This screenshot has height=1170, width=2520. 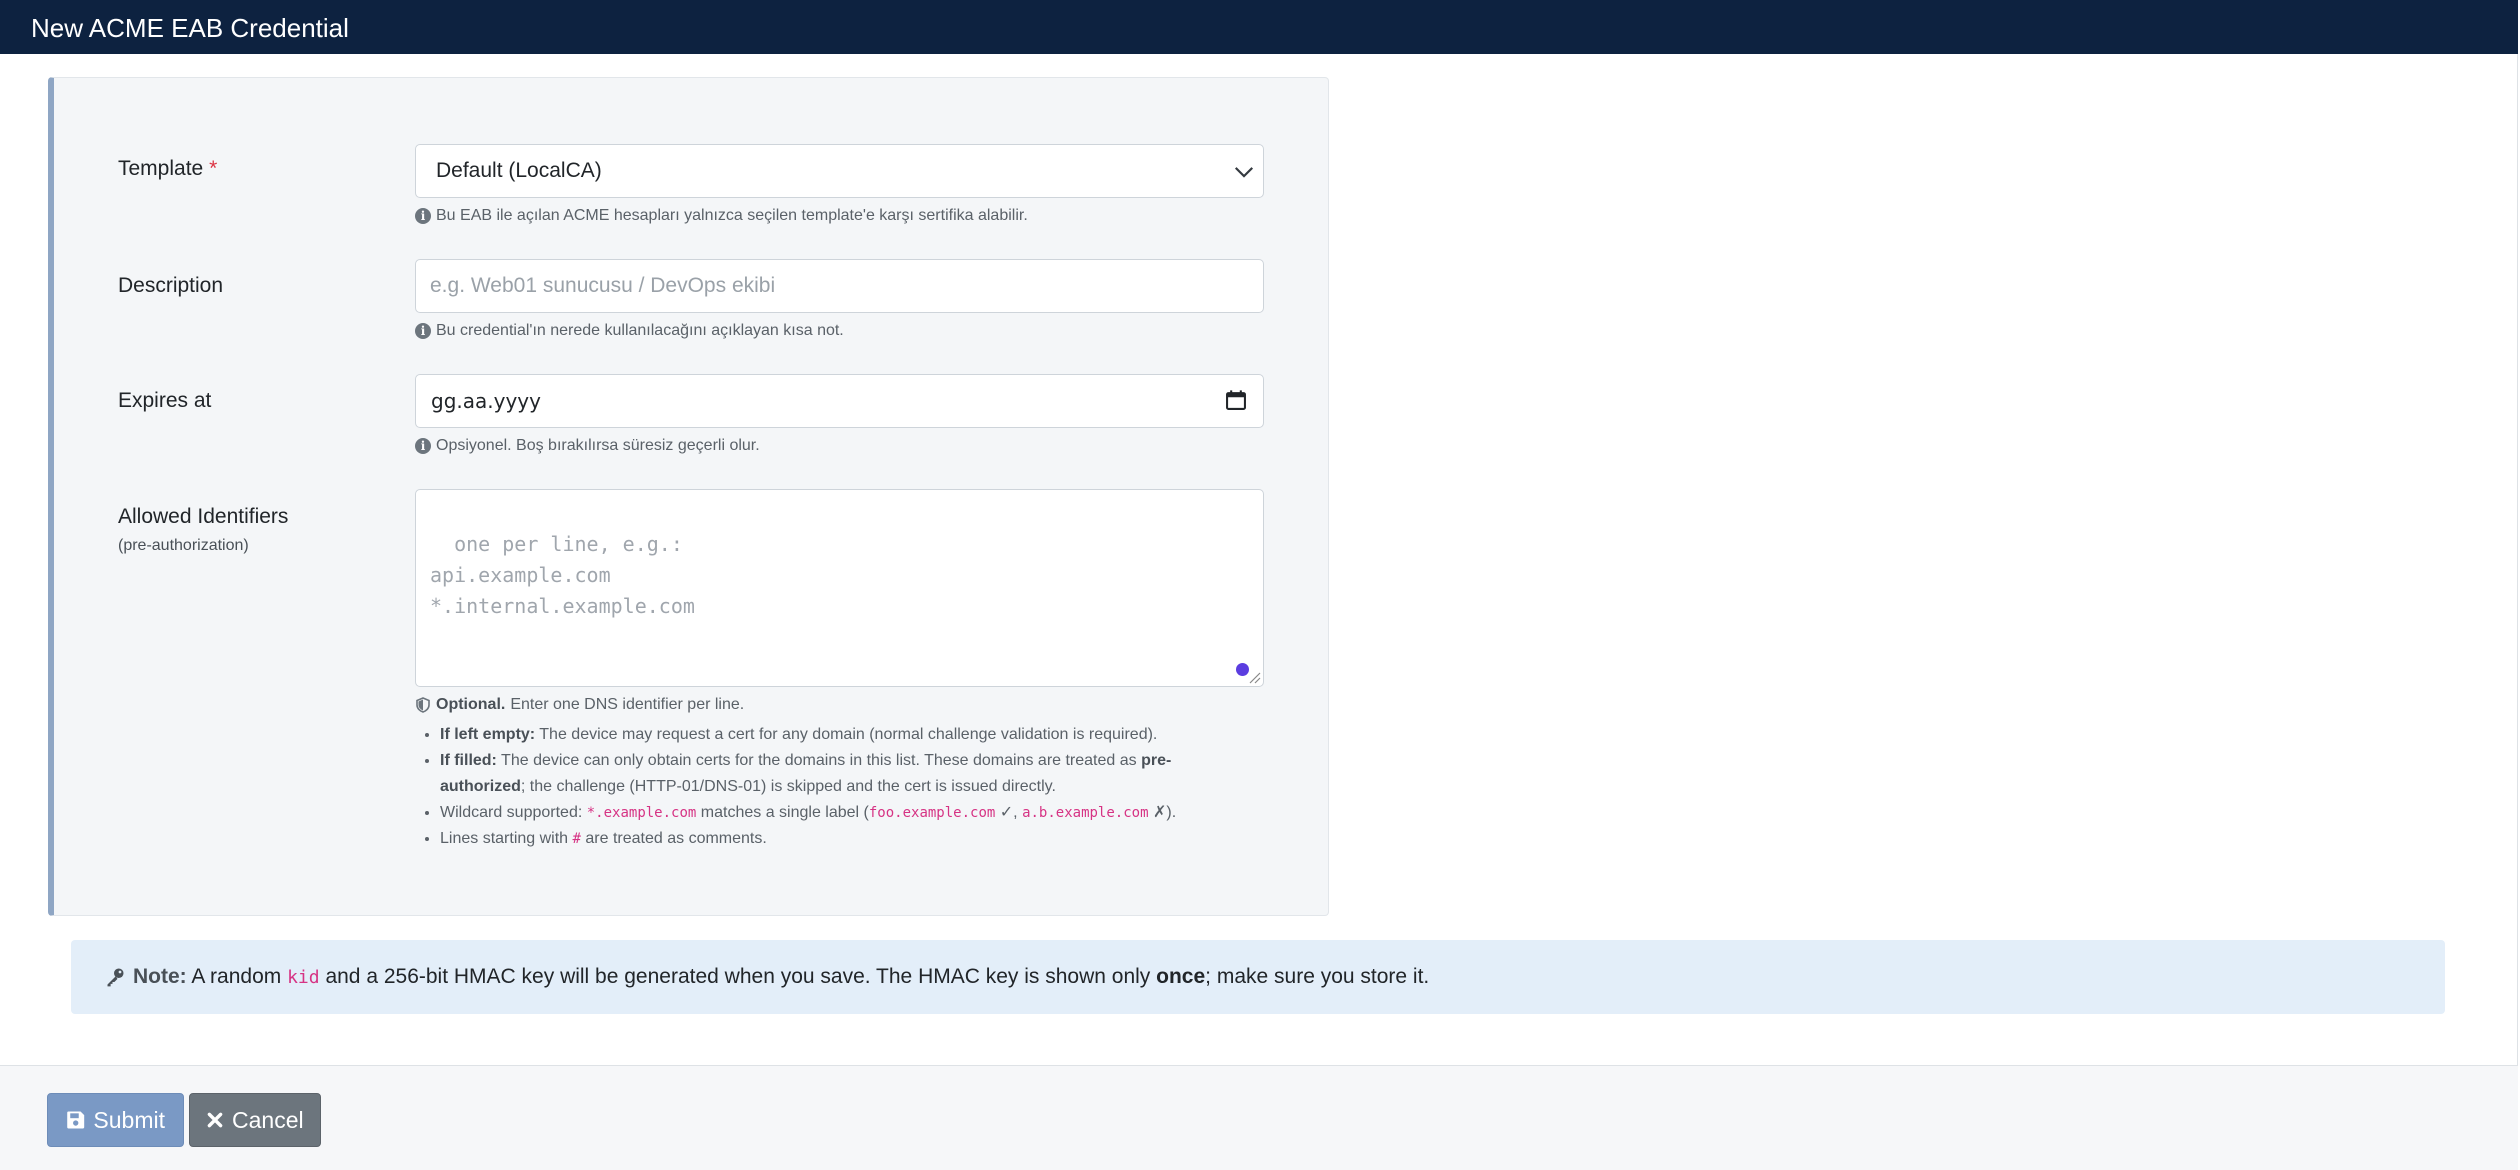 What do you see at coordinates (1236, 400) in the screenshot?
I see `calendar-icon` at bounding box center [1236, 400].